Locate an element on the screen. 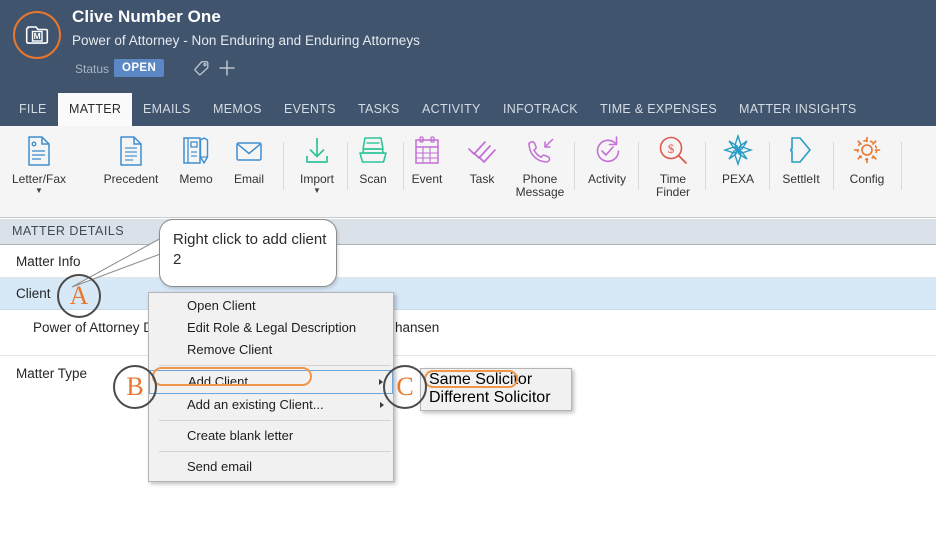 The height and width of the screenshot is (555, 936). detail-row-power-of-attorney: Power of Attorney D hansen is located at coordinates (468, 333).